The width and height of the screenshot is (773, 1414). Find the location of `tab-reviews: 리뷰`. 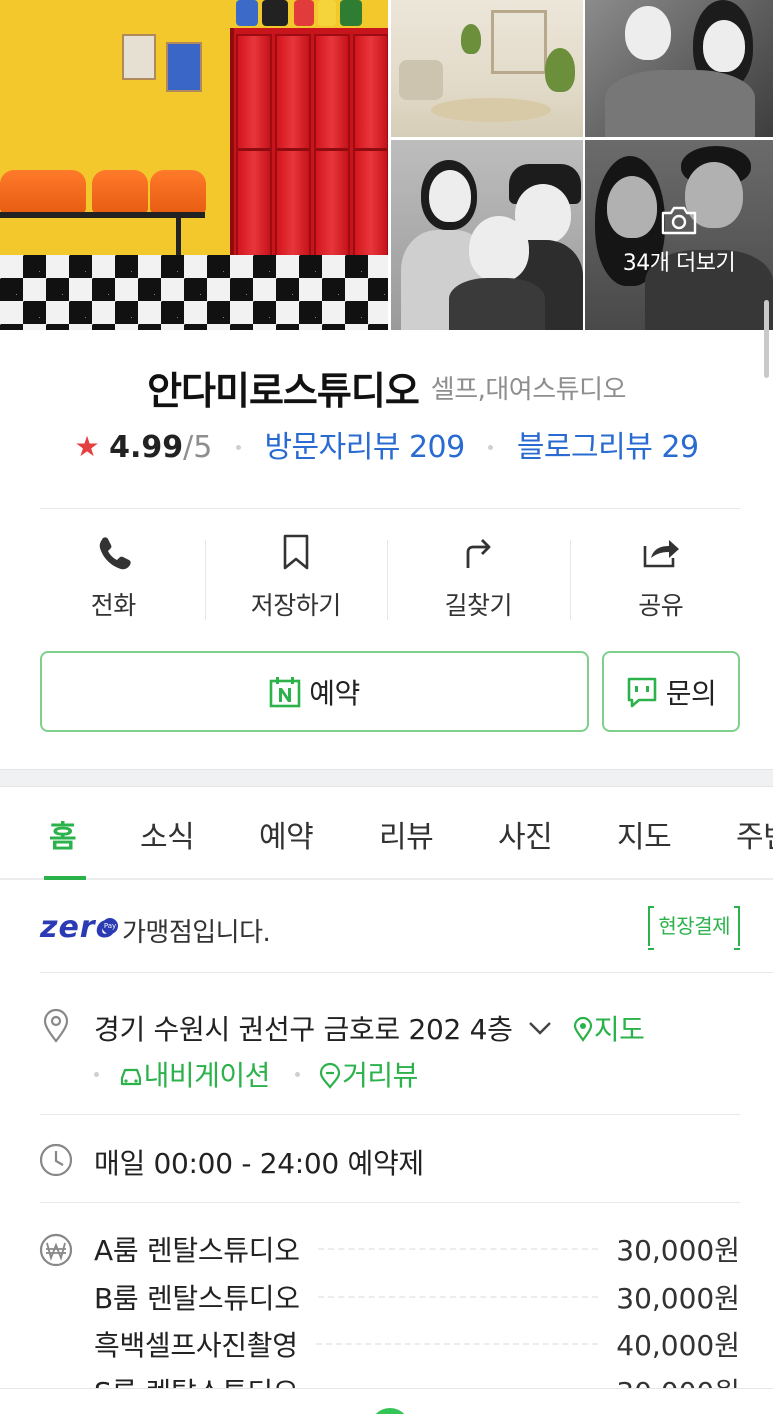

tab-reviews: 리뷰 is located at coordinates (406, 834).